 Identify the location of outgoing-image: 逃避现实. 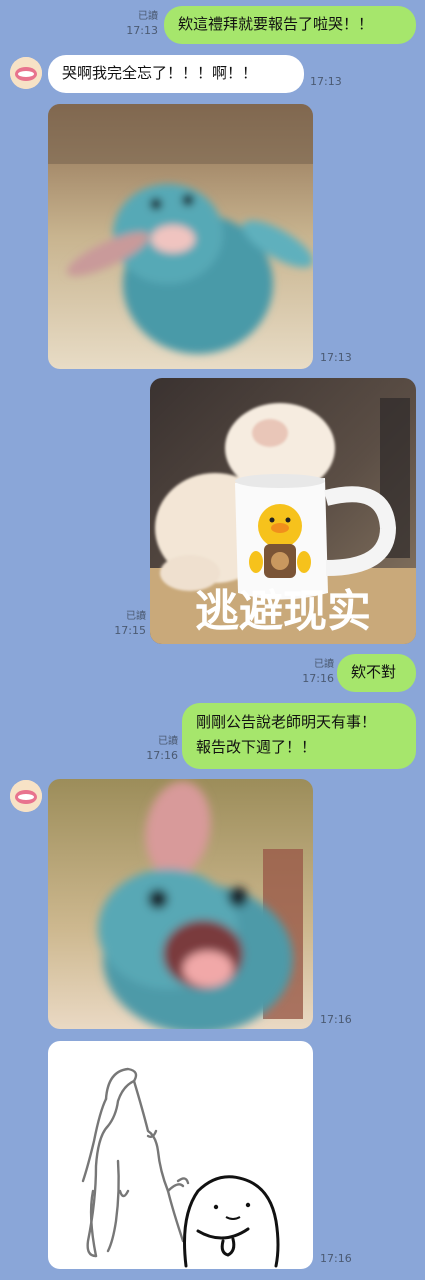
(283, 511).